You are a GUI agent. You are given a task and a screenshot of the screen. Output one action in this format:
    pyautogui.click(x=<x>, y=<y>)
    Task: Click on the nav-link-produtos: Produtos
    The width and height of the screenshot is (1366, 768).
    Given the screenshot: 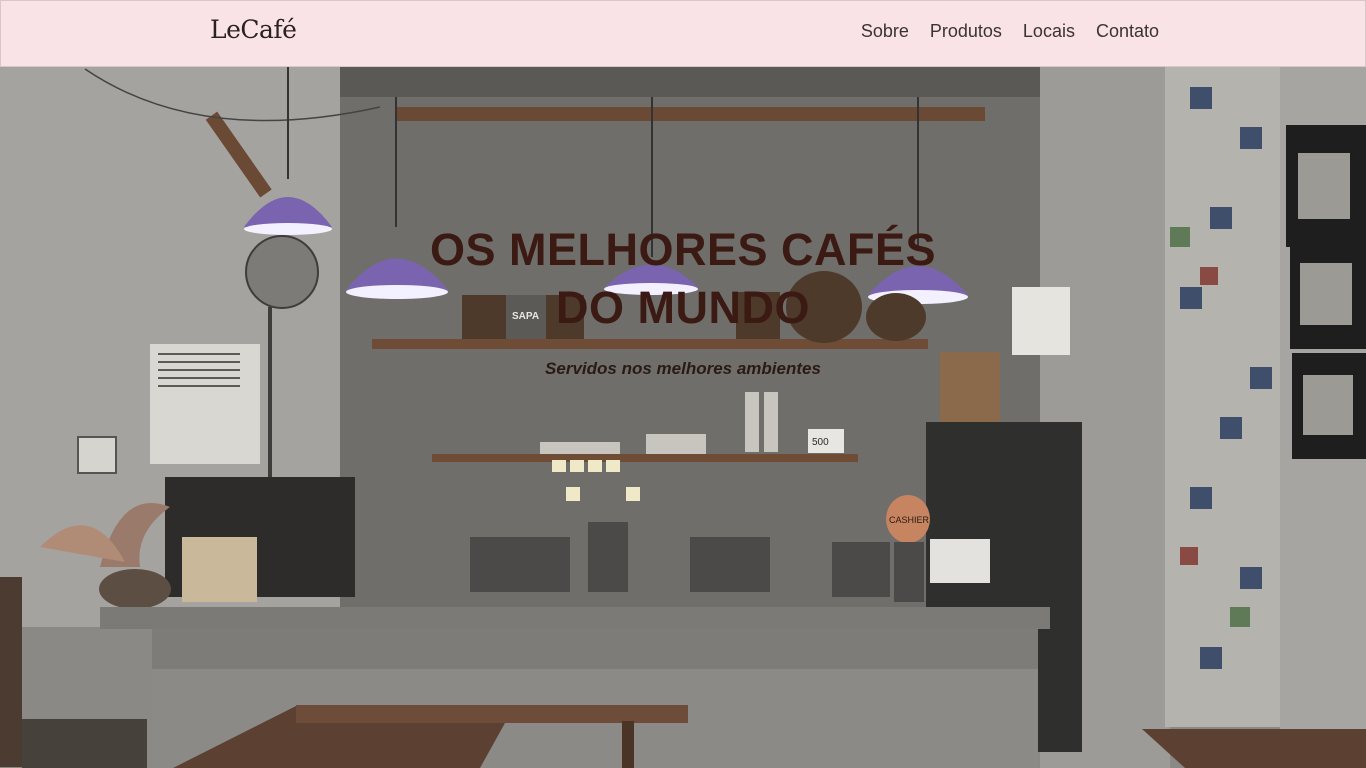 What is the action you would take?
    pyautogui.click(x=966, y=31)
    